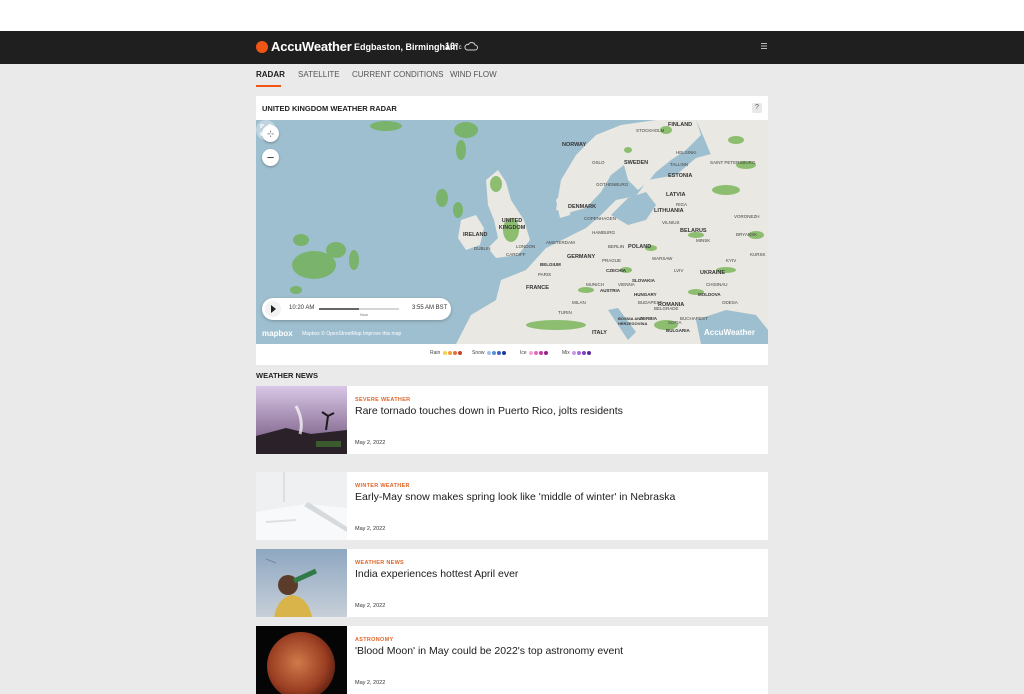  Describe the element at coordinates (319, 74) in the screenshot. I see `tab-satellite: SATELLITE` at that location.